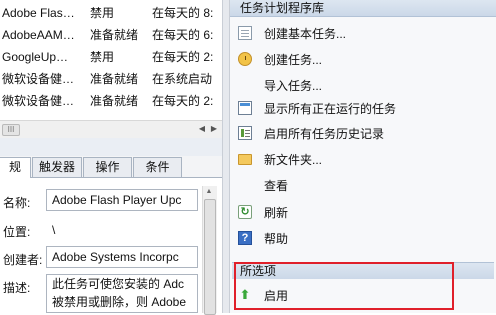 The image size is (496, 315). Describe the element at coordinates (245, 59) in the screenshot. I see `create-task-icon` at that location.